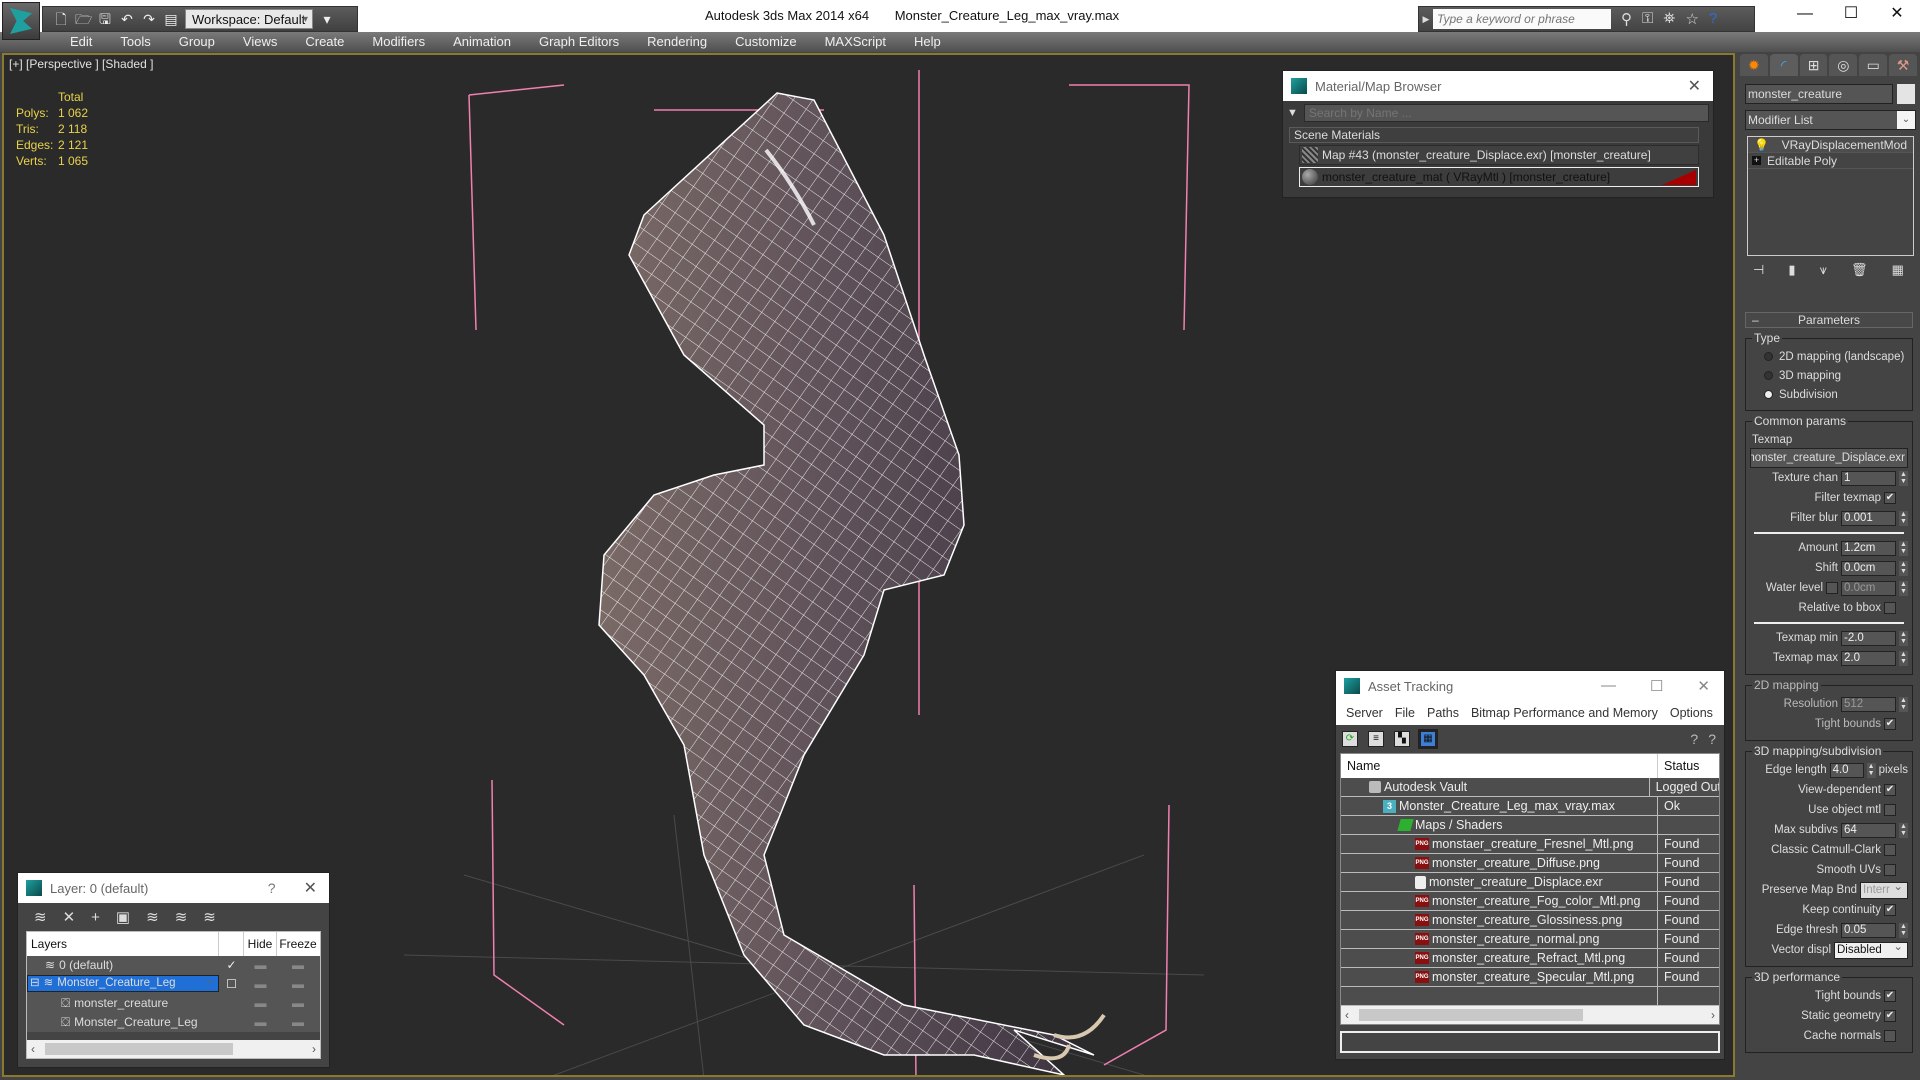 Image resolution: width=1920 pixels, height=1080 pixels. What do you see at coordinates (1832, 588) in the screenshot?
I see `water-level-checkbox` at bounding box center [1832, 588].